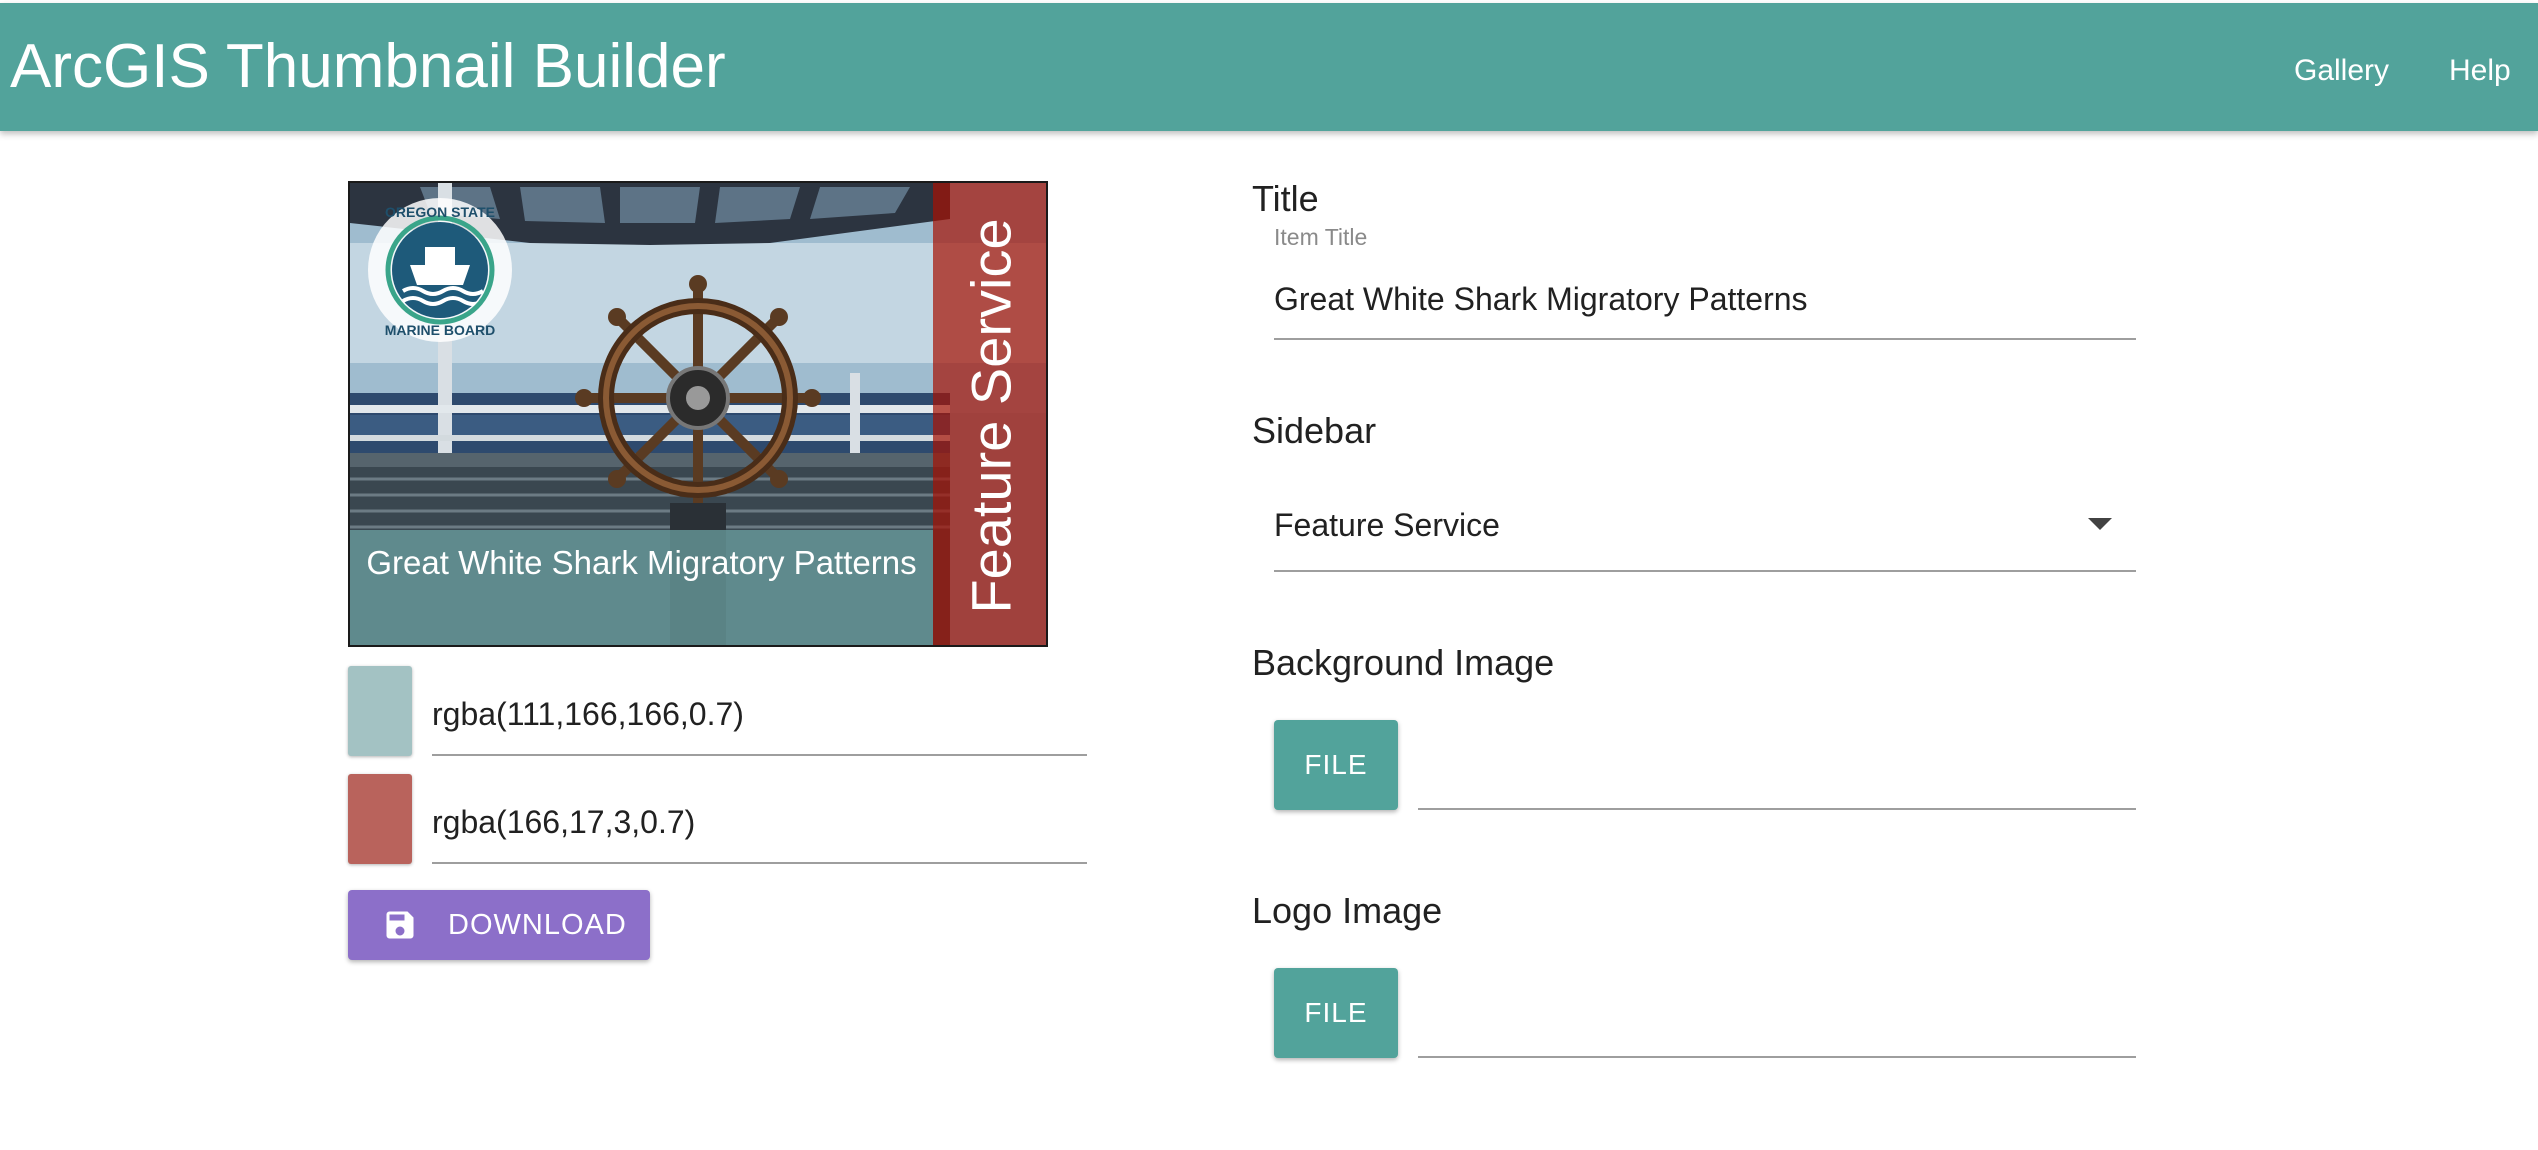  What do you see at coordinates (1285, 198) in the screenshot?
I see `title-heading: Title` at bounding box center [1285, 198].